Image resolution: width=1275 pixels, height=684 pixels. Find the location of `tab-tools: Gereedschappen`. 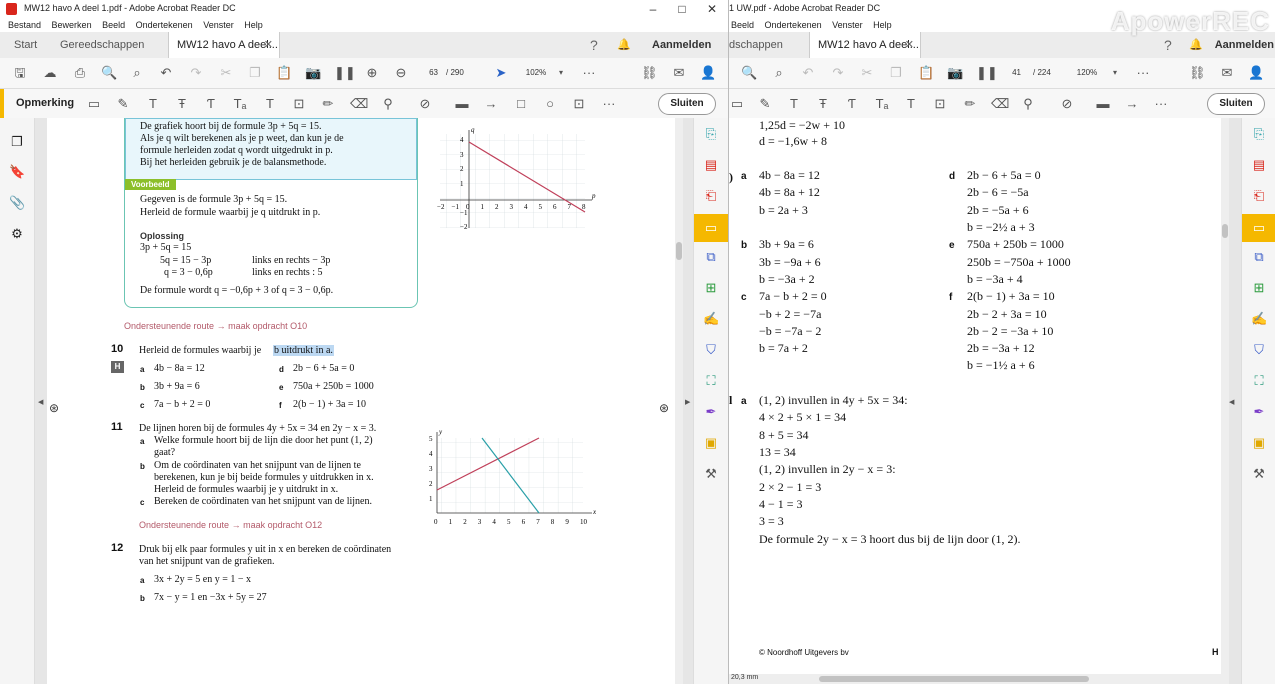

tab-tools: Gereedschappen is located at coordinates (102, 45).